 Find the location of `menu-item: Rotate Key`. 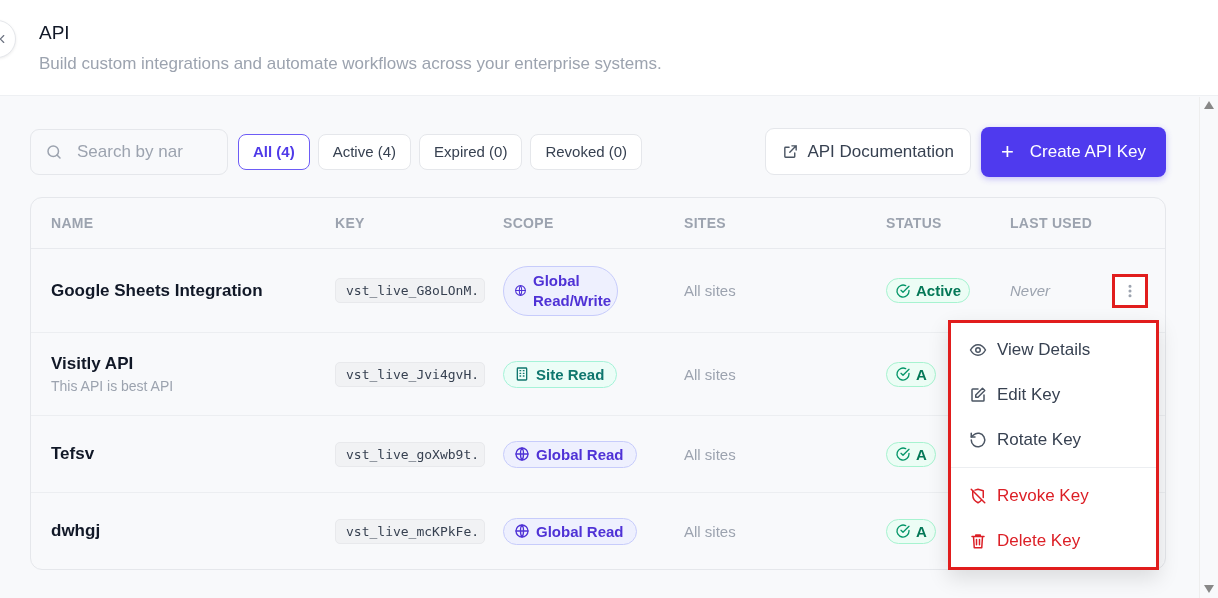

menu-item: Rotate Key is located at coordinates (1053, 439).